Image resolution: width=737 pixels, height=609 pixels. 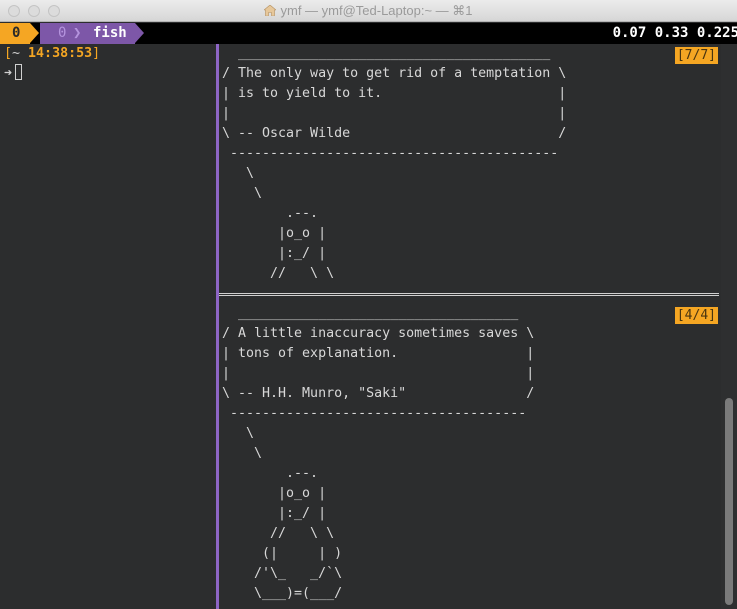 What do you see at coordinates (92, 33) in the screenshot?
I see `tmux-active-window-tab: 0 ❯ fish` at bounding box center [92, 33].